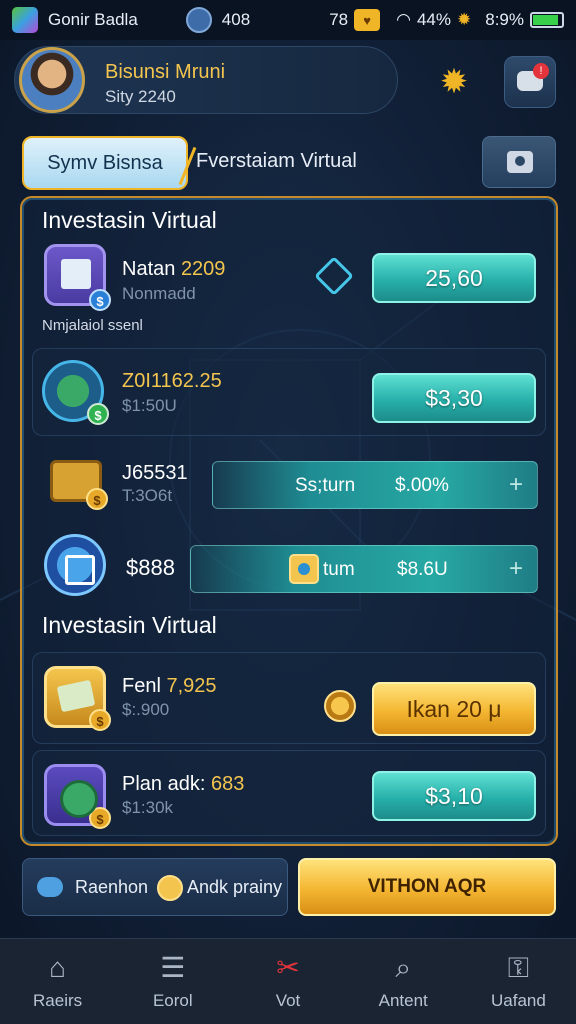 The image size is (576, 1024). I want to click on row4-title: $888, so click(150, 567).